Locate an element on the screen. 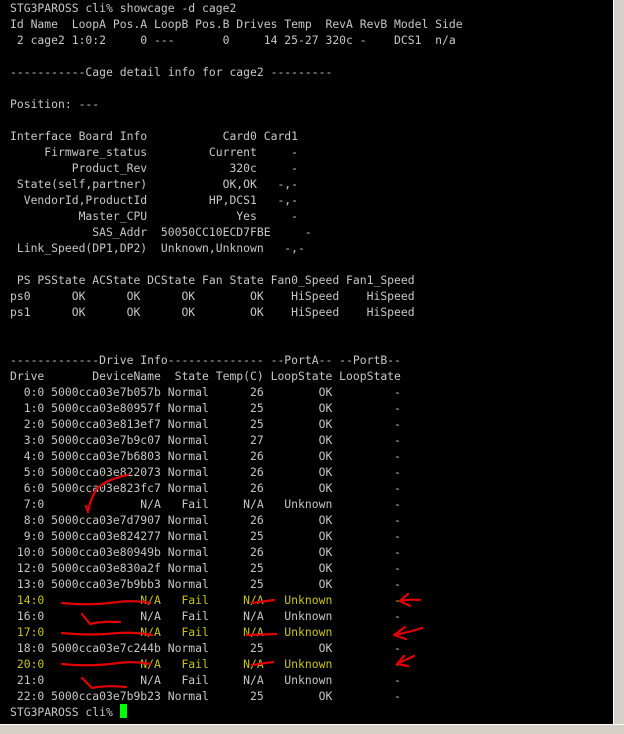 The width and height of the screenshot is (624, 734). terminal-line: 13:0 5000cca03e7b9bb3 Normal 25 OK - is located at coordinates (205, 584).